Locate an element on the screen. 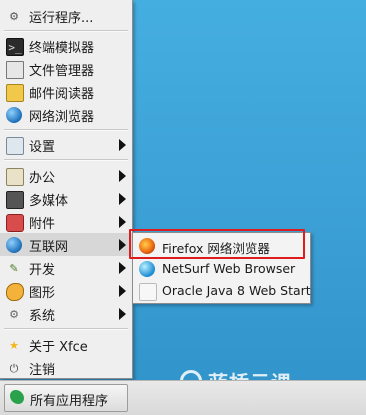  terminal-icon: >_ is located at coordinates (15, 47).